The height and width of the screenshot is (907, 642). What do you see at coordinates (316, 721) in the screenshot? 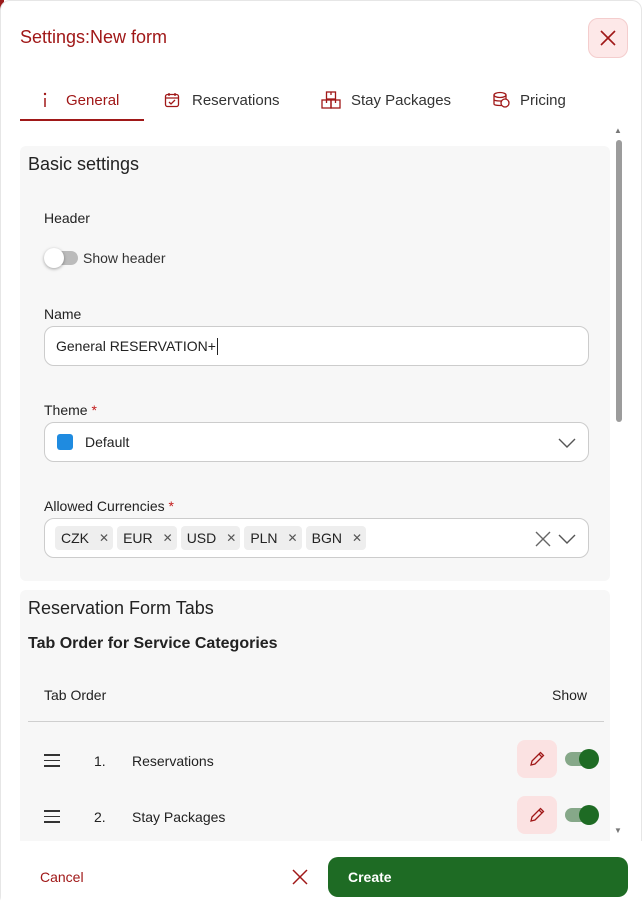
I see `table-divider` at bounding box center [316, 721].